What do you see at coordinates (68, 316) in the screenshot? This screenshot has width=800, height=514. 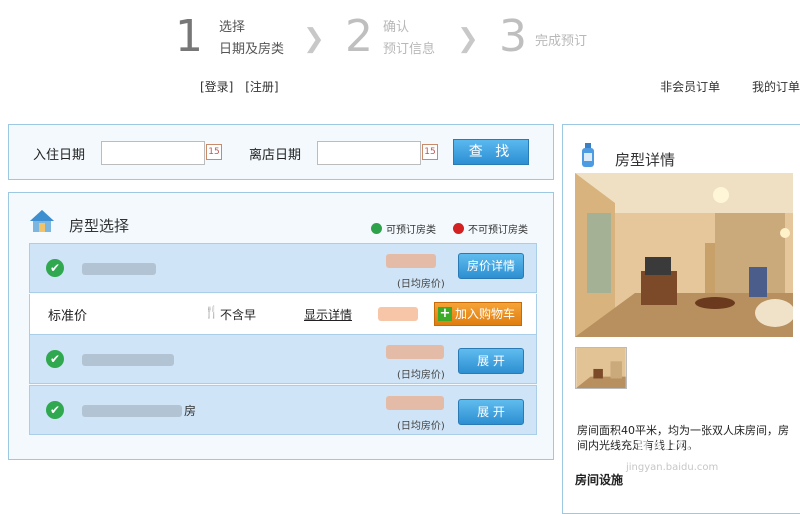 I see `standard-rate-label: 标准价` at bounding box center [68, 316].